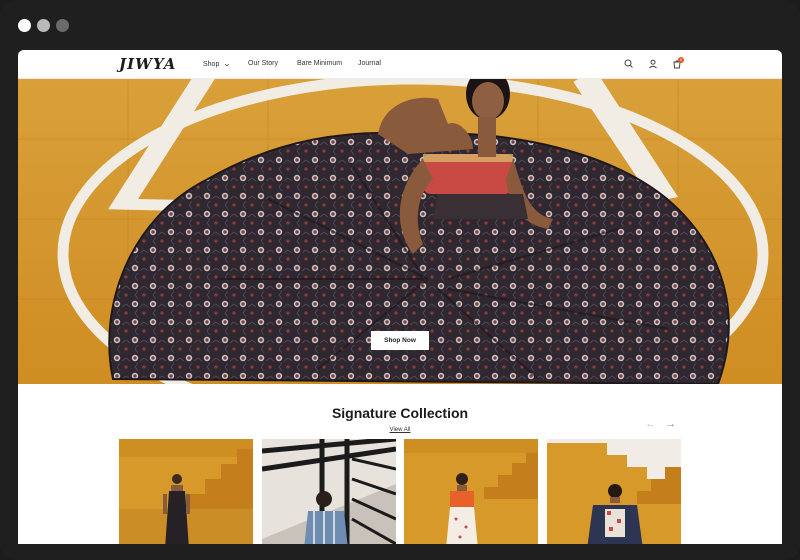 The image size is (800, 560). What do you see at coordinates (263, 63) in the screenshot?
I see `nav-item-our-story: Our Story` at bounding box center [263, 63].